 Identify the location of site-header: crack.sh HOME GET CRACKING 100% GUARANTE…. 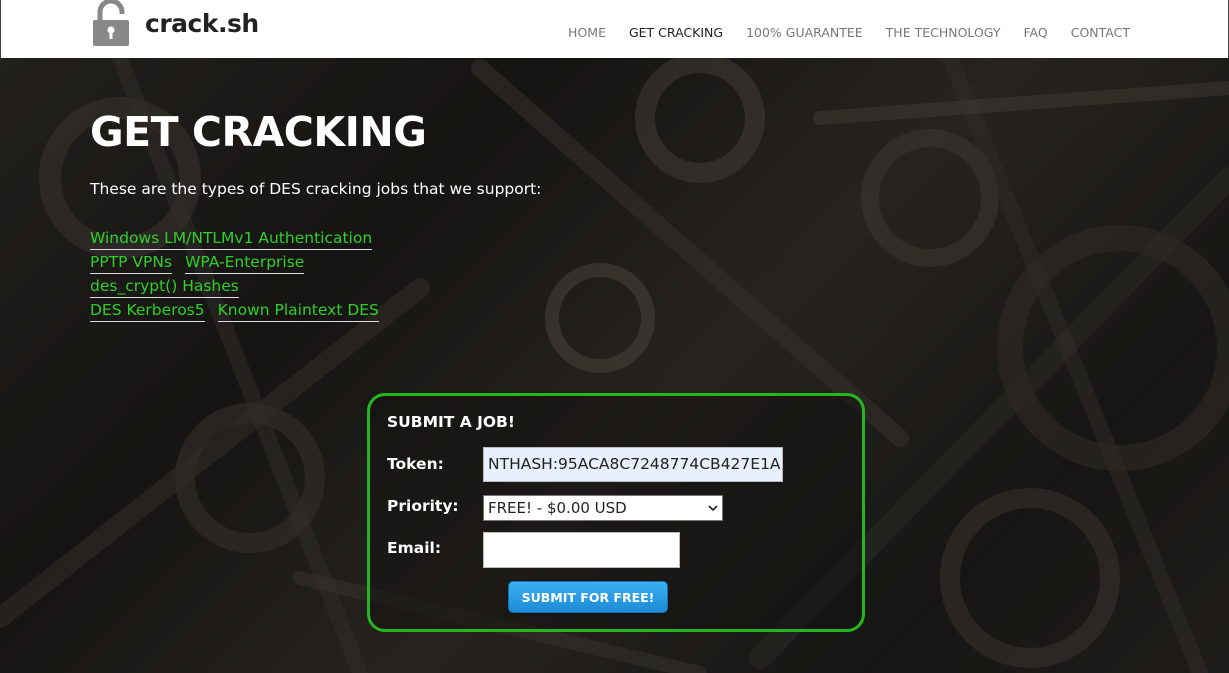
(614, 29).